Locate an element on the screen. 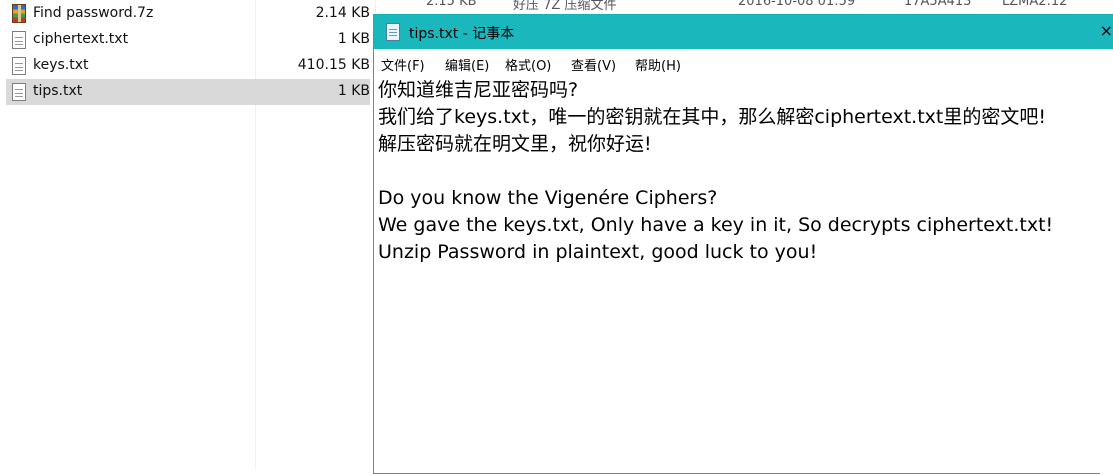 The image size is (1113, 475). file-row-ciphertext: ciphertext.txt 1 KB is located at coordinates (188, 40).